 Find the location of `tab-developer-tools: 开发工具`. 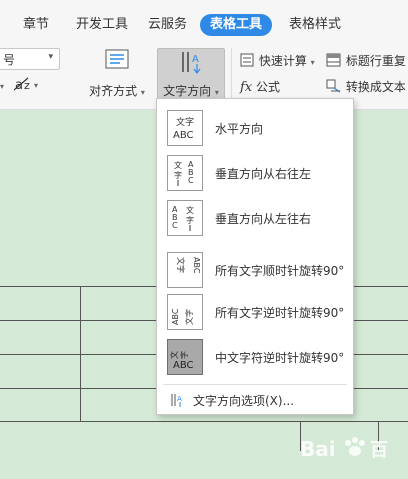

tab-developer-tools: 开发工具 is located at coordinates (102, 25).